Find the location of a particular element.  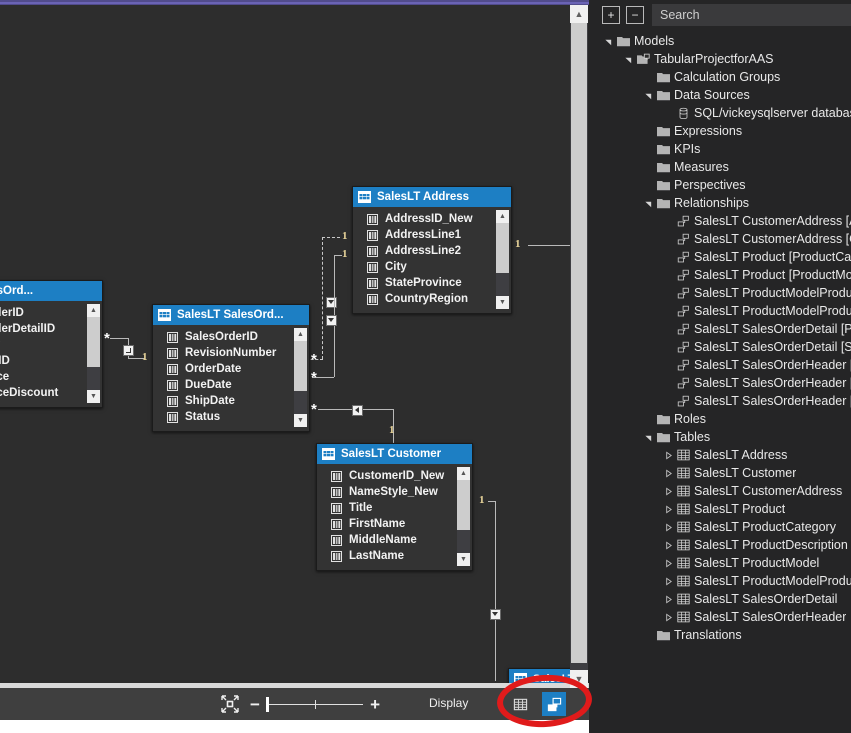

tree-node: SalesLT SalesOrderHeader [C is located at coordinates (724, 383).